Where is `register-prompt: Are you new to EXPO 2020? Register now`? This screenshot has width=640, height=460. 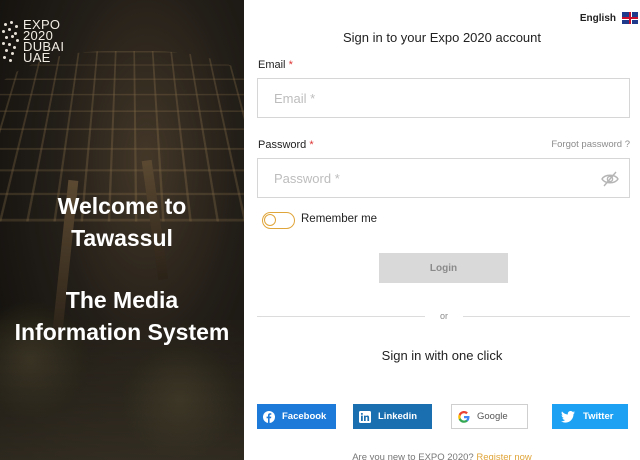 register-prompt: Are you new to EXPO 2020? Register now is located at coordinates (442, 456).